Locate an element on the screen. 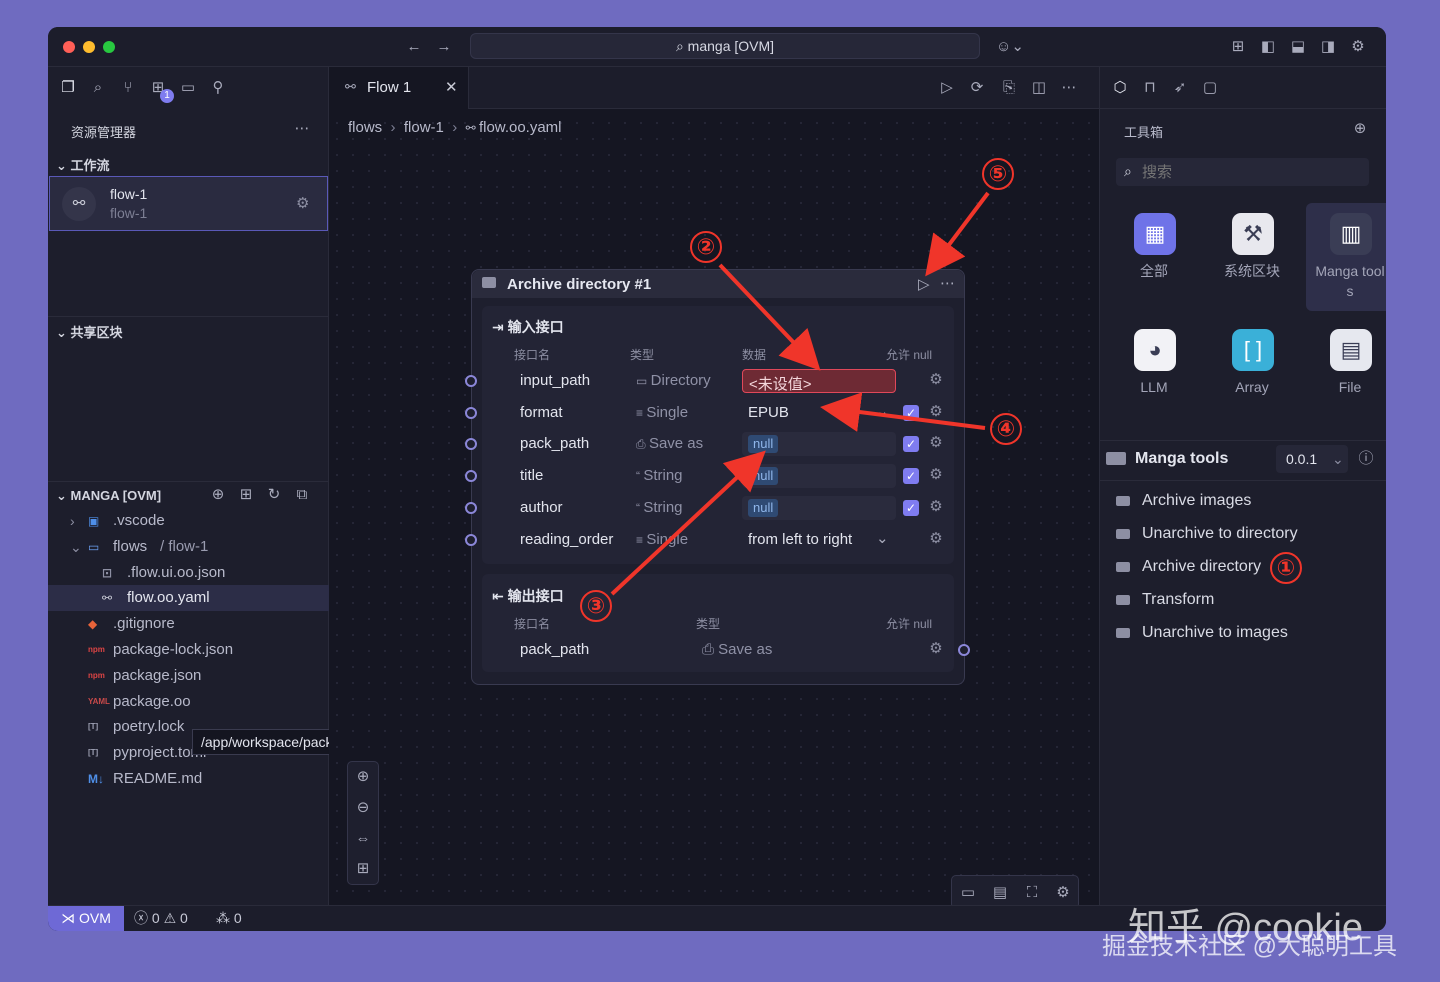 The height and width of the screenshot is (982, 1440). annotation-3: ③ is located at coordinates (596, 606).